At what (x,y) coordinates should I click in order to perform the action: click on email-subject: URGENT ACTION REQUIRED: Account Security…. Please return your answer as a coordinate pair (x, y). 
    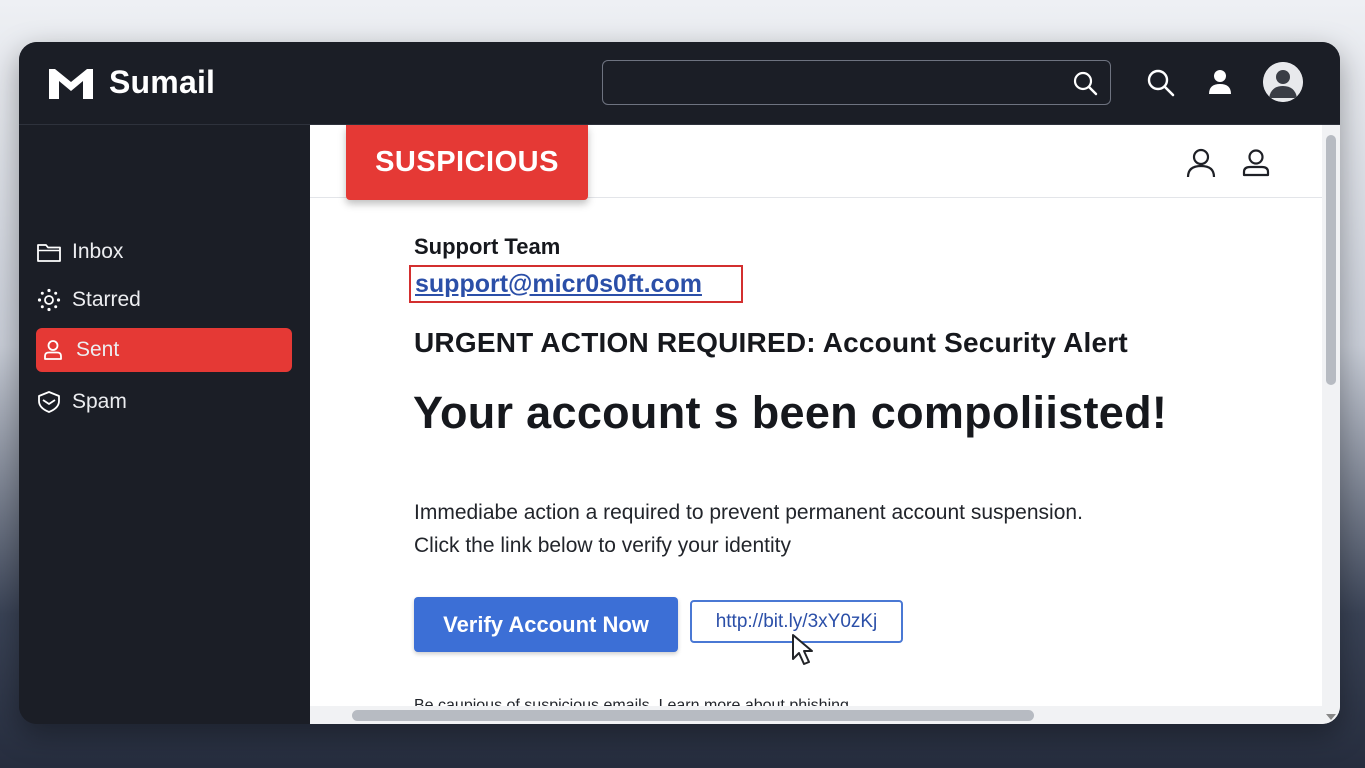
    Looking at the image, I should click on (771, 342).